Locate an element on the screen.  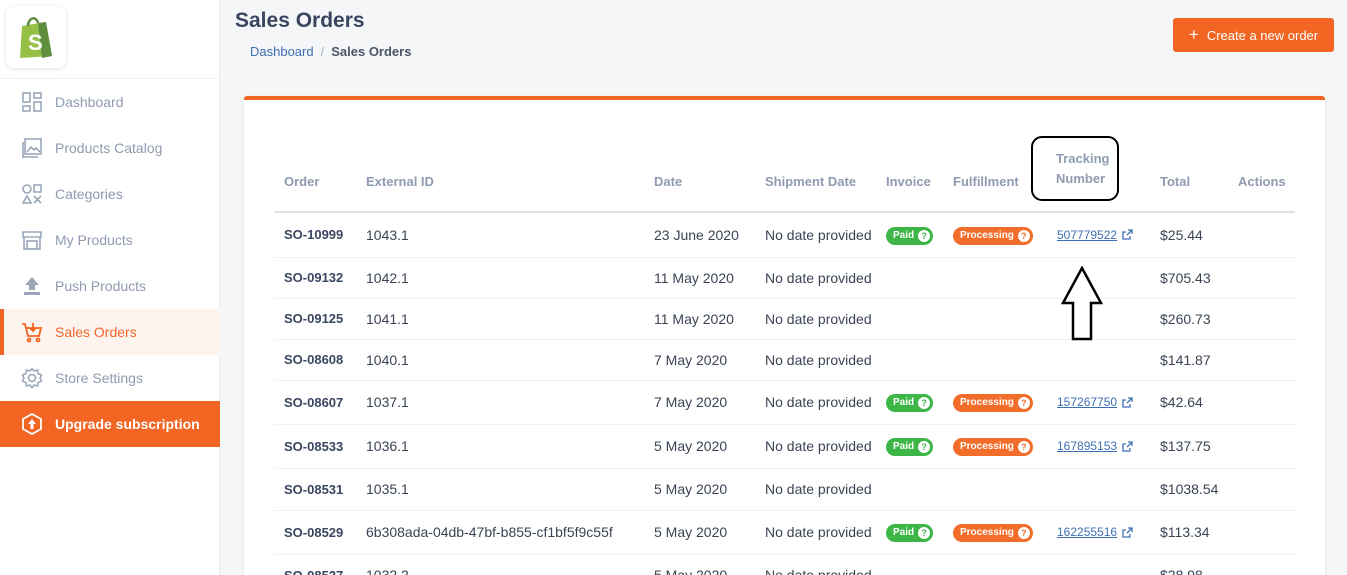
order-id: SO-08527 is located at coordinates (315, 564).